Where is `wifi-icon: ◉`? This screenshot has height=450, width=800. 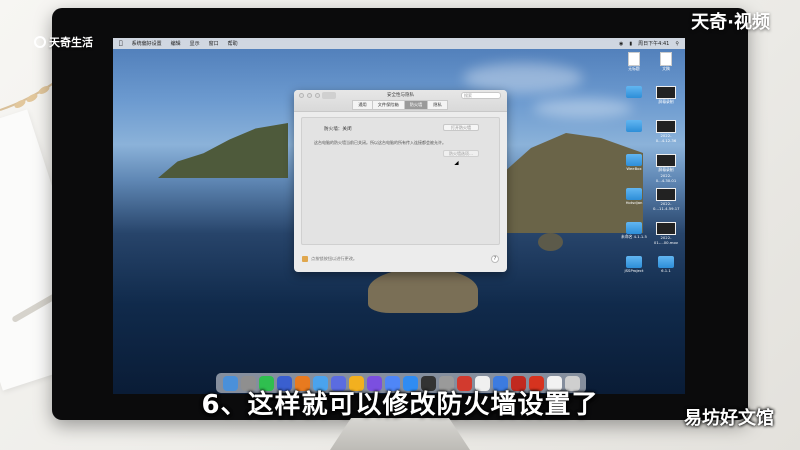
wifi-icon: ◉ is located at coordinates (621, 44).